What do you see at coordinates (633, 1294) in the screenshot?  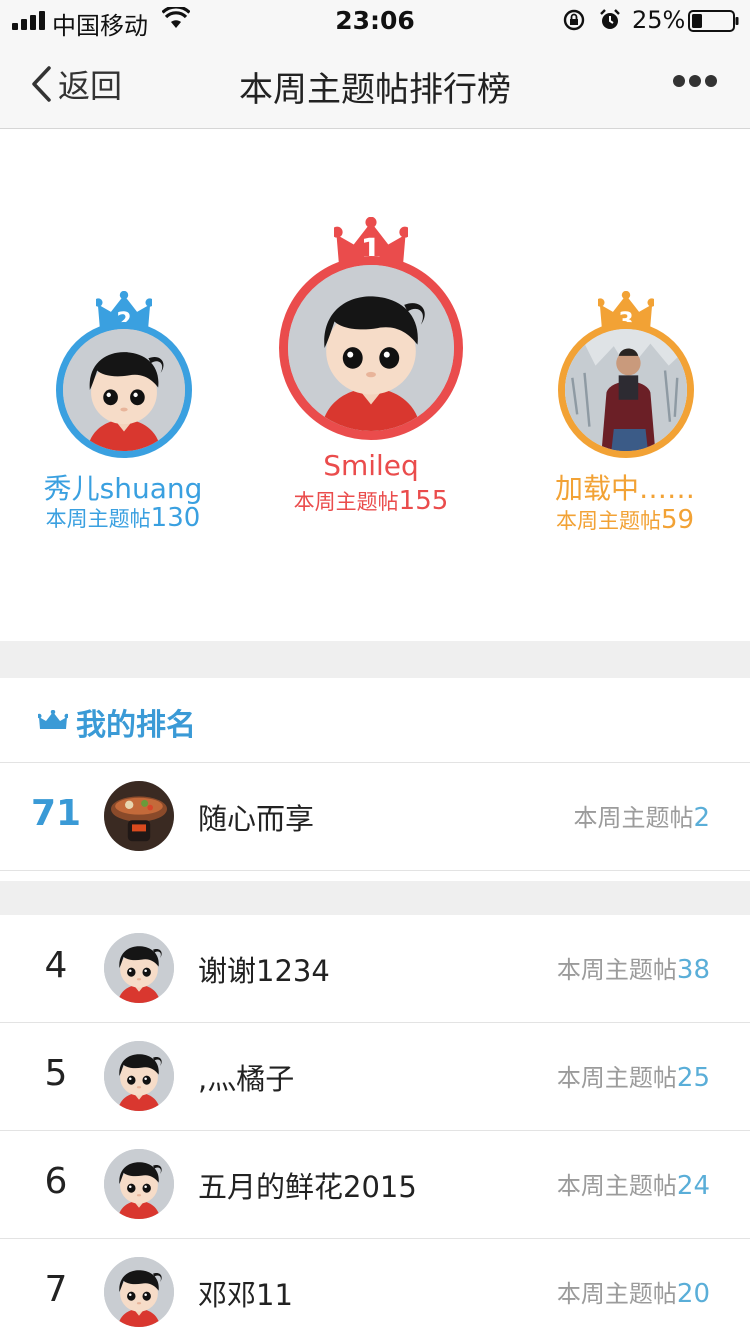 I see `post-count: 本周主题帖20` at bounding box center [633, 1294].